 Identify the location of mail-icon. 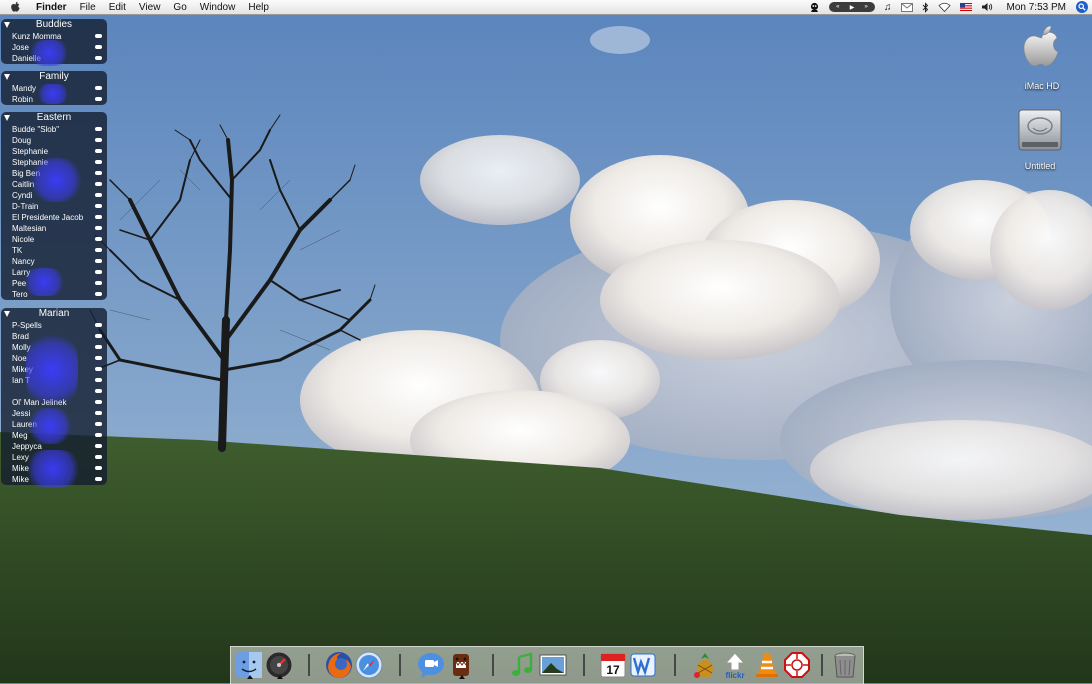
(906, 7).